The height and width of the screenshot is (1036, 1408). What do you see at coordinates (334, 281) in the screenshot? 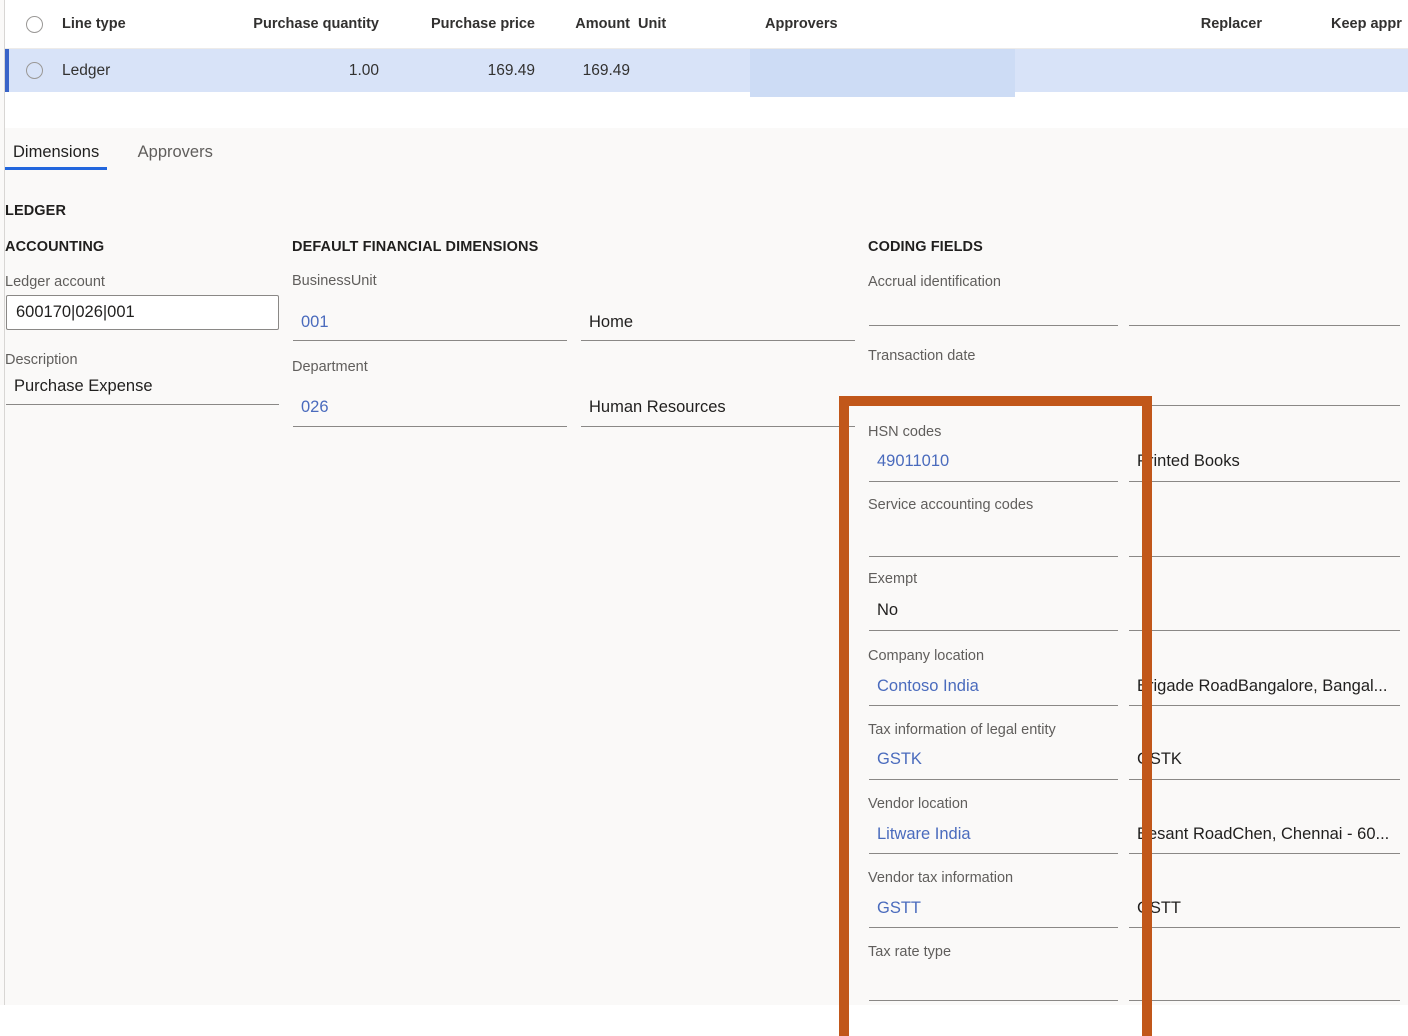
I see `label-businessunit: BusinessUnit` at bounding box center [334, 281].